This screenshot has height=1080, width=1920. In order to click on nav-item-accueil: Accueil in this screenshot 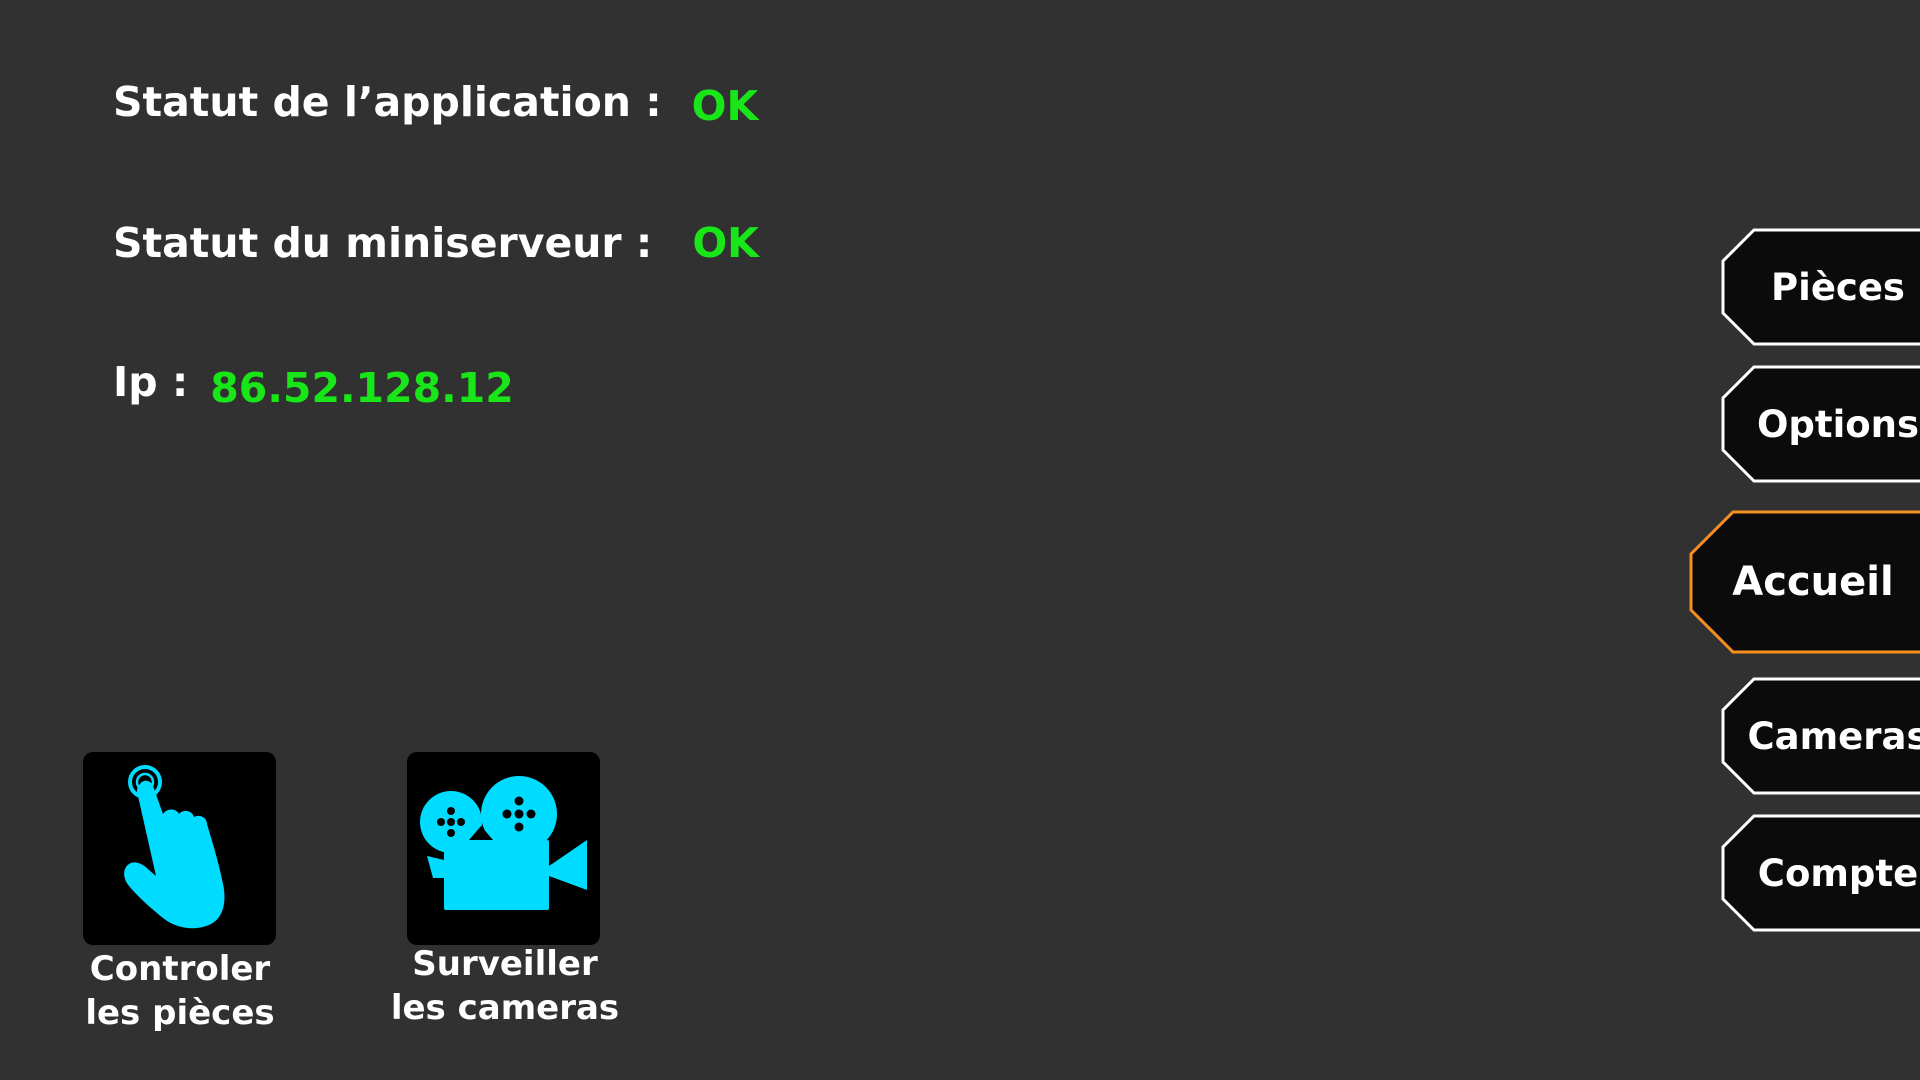, I will do `click(1804, 582)`.